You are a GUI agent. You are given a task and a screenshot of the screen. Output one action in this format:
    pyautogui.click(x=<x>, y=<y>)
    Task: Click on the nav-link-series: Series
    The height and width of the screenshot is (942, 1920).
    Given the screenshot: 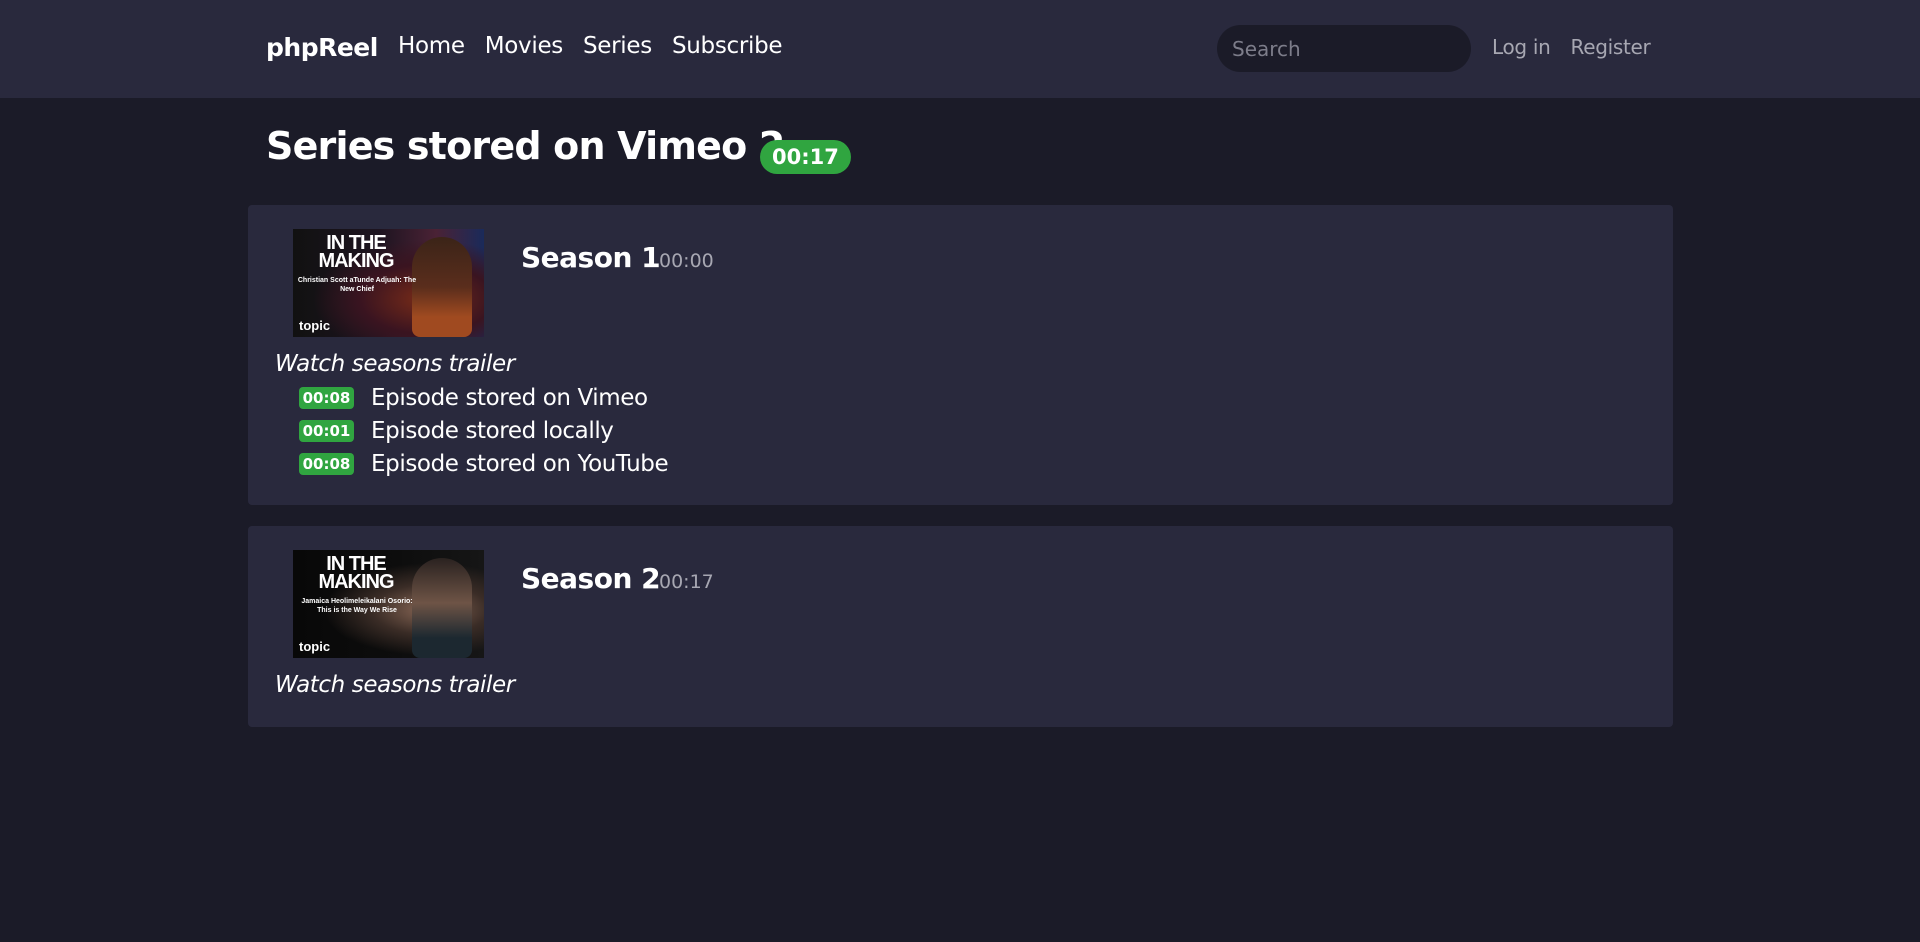 What is the action you would take?
    pyautogui.click(x=617, y=46)
    